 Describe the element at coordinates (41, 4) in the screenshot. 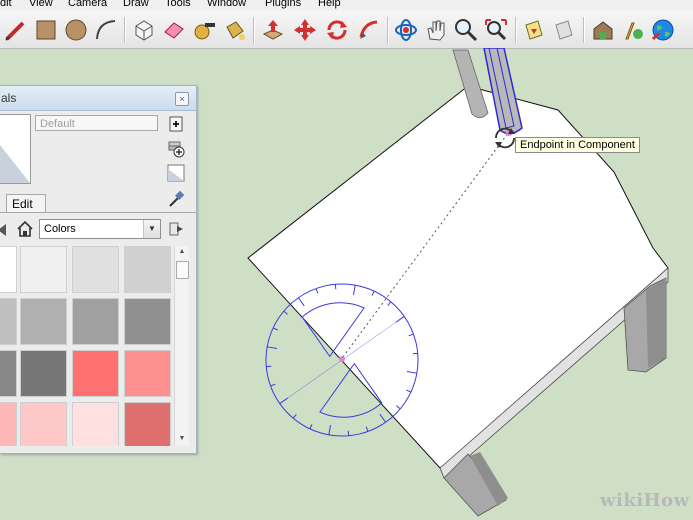

I see `menu-item-view: View` at that location.